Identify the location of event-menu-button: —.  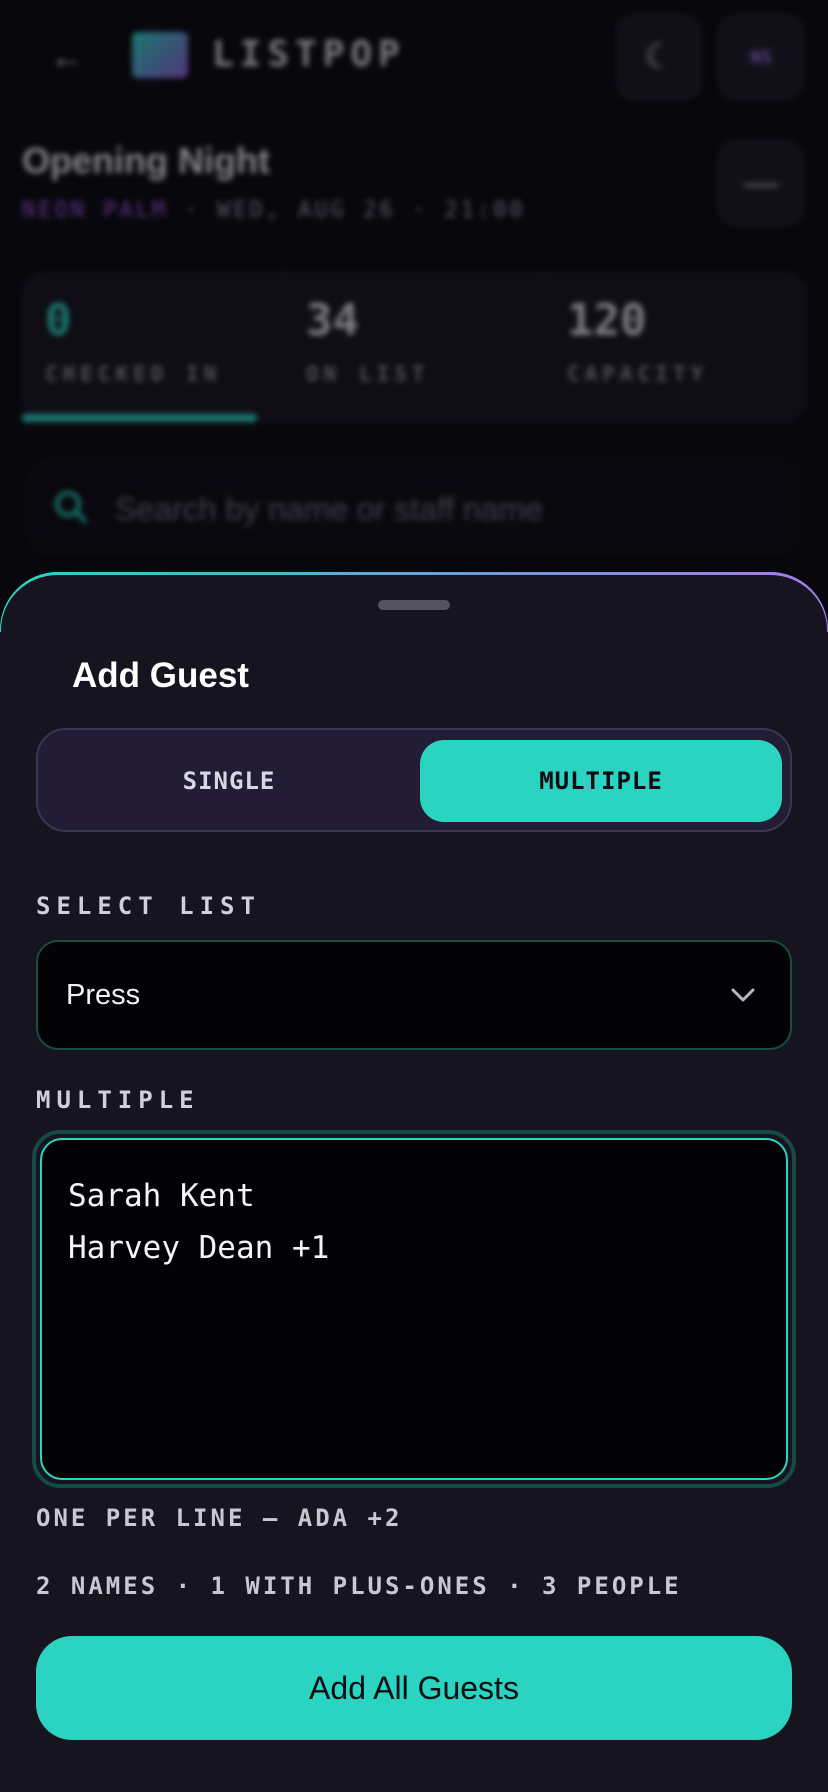
(761, 183).